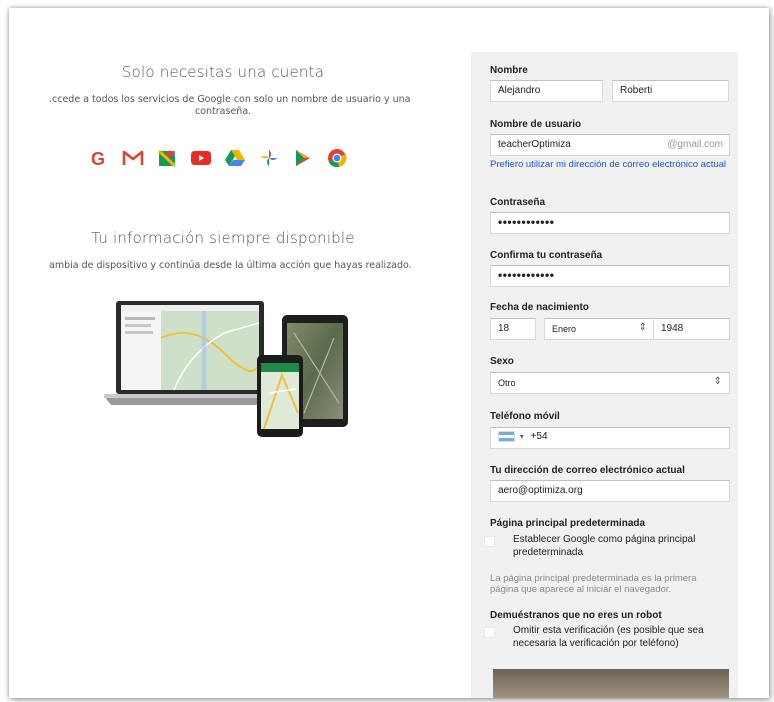  I want to click on skip-verification-checkbox, so click(489, 632).